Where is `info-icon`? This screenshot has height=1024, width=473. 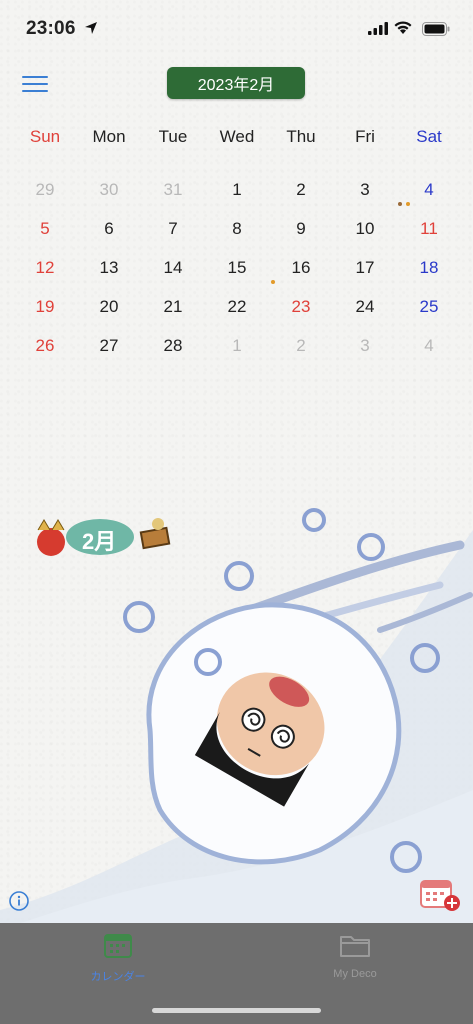 info-icon is located at coordinates (19, 901).